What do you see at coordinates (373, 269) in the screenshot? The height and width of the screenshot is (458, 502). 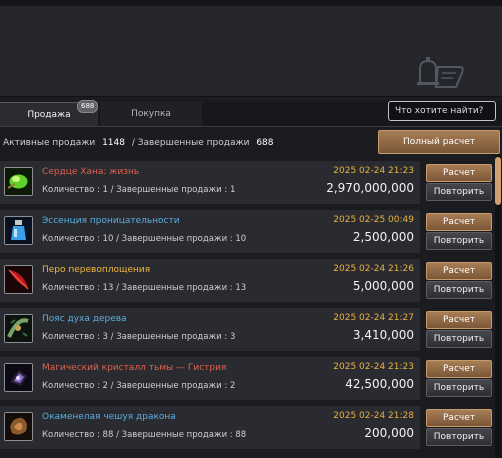 I see `item-date: 2025 02-24 21:26` at bounding box center [373, 269].